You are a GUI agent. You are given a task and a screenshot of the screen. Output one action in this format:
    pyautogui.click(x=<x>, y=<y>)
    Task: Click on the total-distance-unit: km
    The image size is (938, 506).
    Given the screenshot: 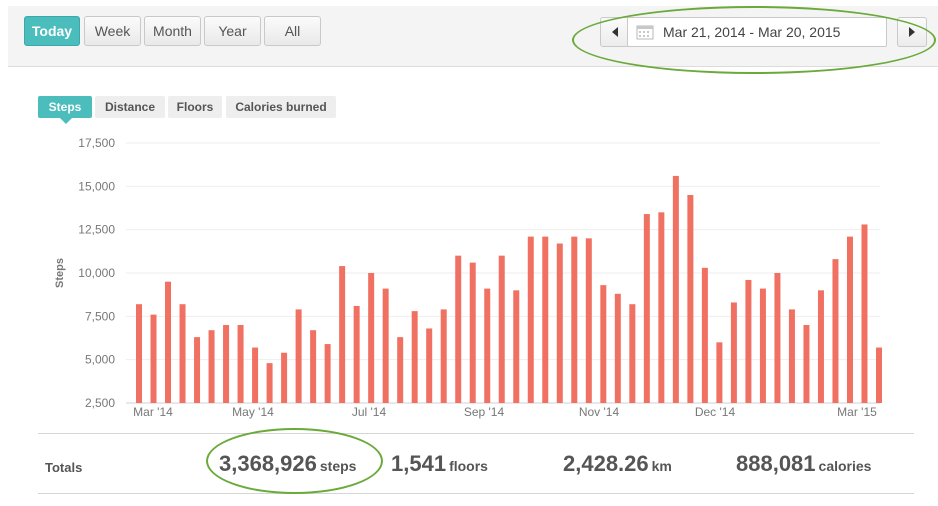 What is the action you would take?
    pyautogui.click(x=661, y=466)
    